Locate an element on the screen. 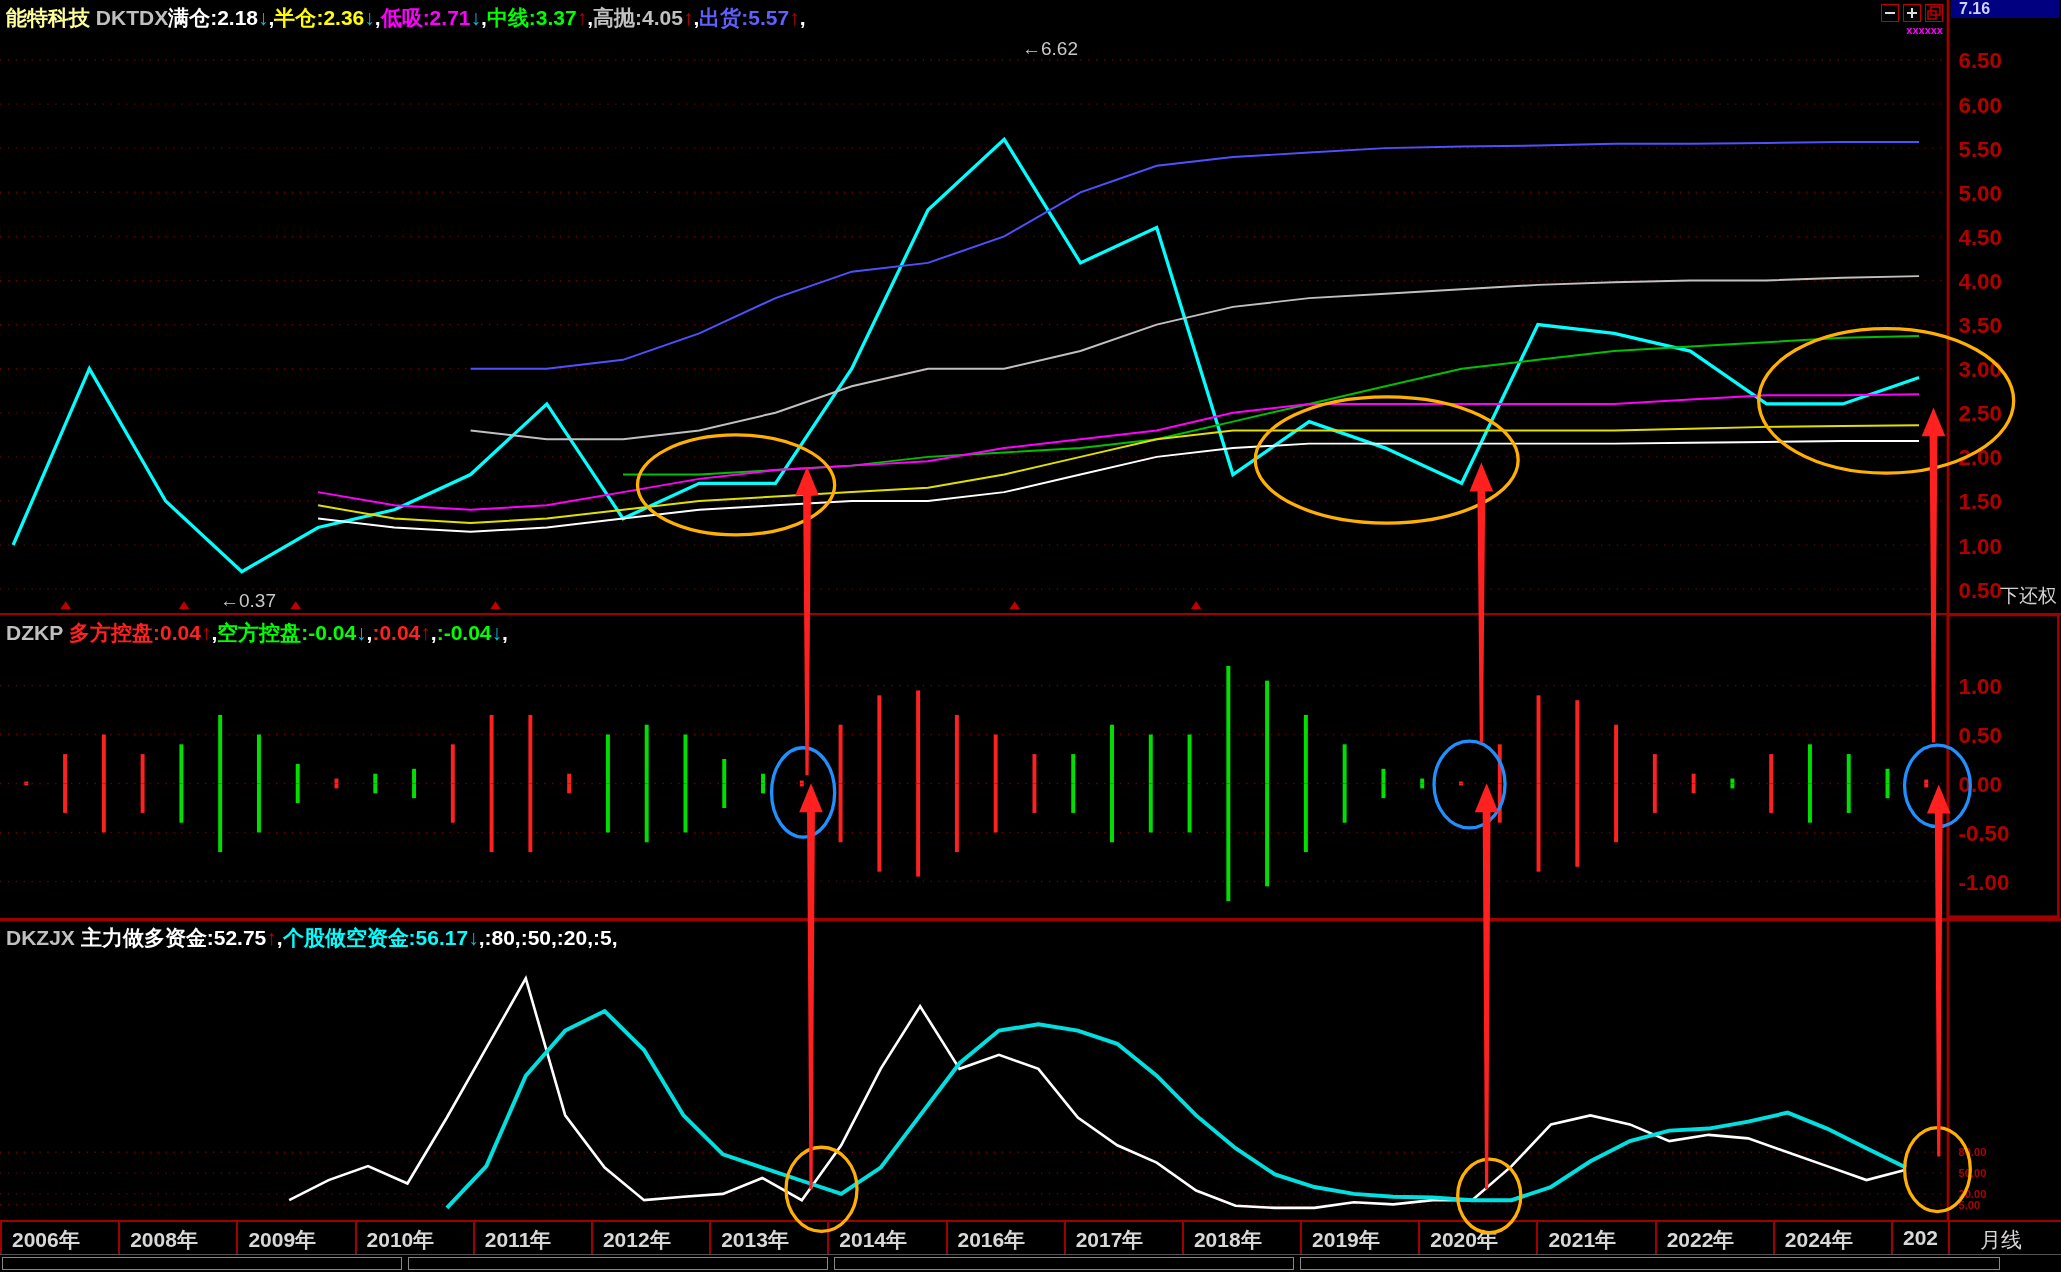 This screenshot has height=1272, width=2061. stock-name: 能特科技 is located at coordinates (48, 18).